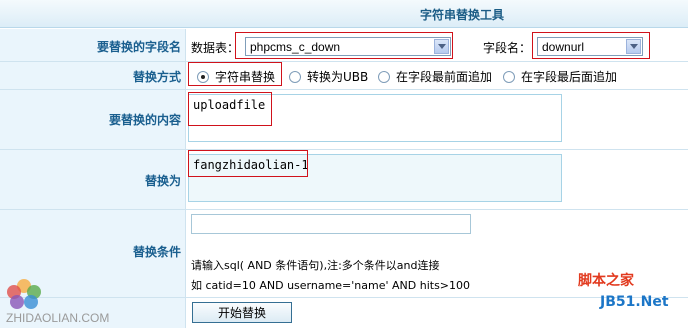  I want to click on content-row-label: 要替换的内容, so click(144, 120).